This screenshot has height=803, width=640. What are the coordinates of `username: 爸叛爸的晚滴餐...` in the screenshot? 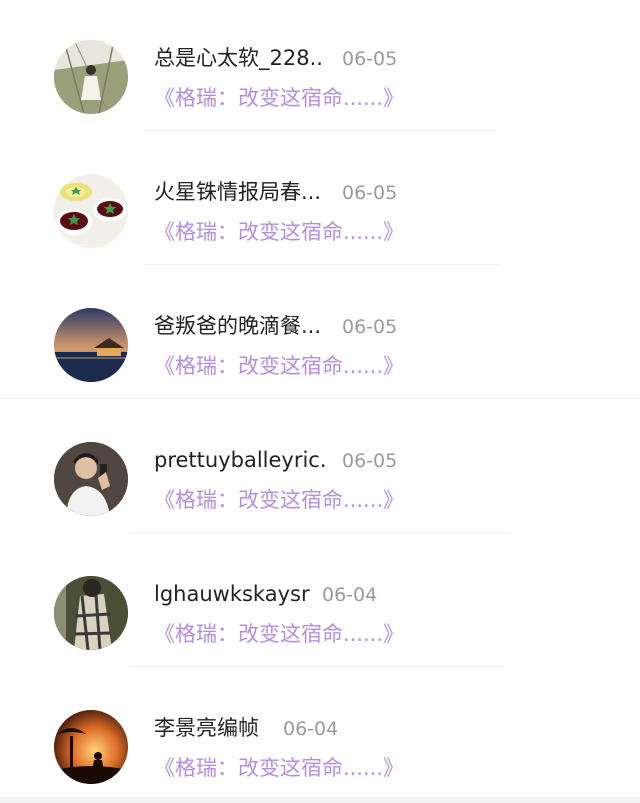 It's located at (237, 326).